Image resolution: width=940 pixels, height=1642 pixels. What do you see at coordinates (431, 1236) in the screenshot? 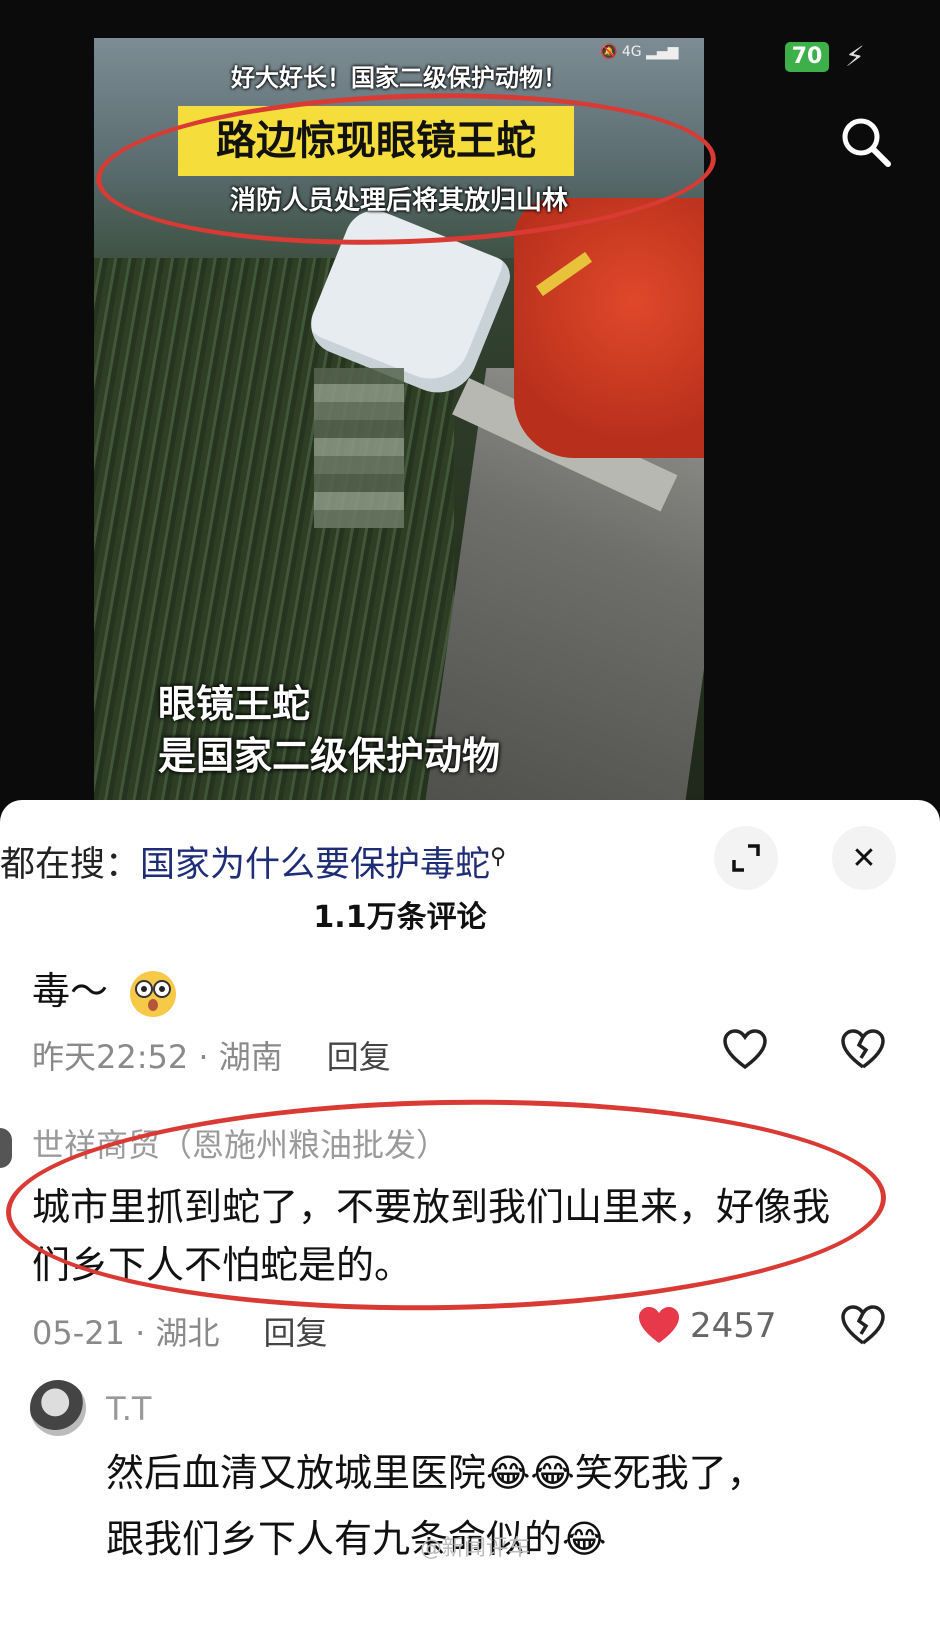
I see `comment-2-text: 城市里抓到蛇了，不要放到我们山里来，好像我们乡下人不怕蛇是的。` at bounding box center [431, 1236].